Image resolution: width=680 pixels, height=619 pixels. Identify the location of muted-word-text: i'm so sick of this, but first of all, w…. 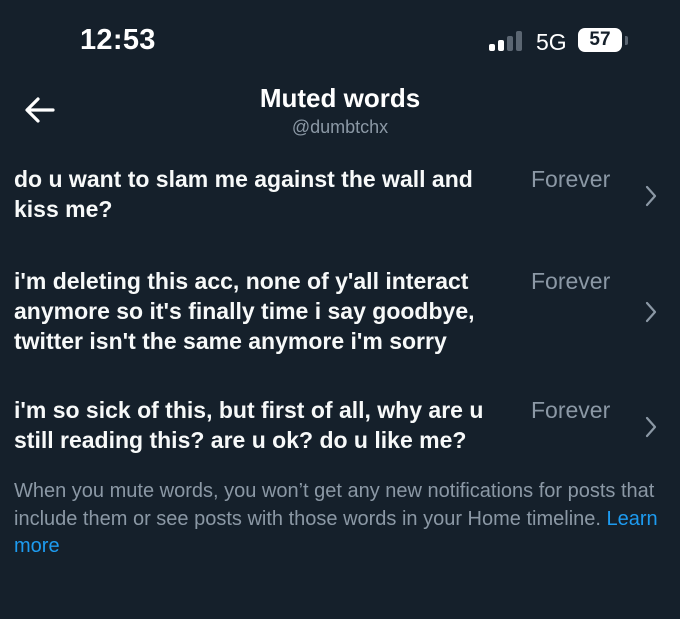
(249, 425).